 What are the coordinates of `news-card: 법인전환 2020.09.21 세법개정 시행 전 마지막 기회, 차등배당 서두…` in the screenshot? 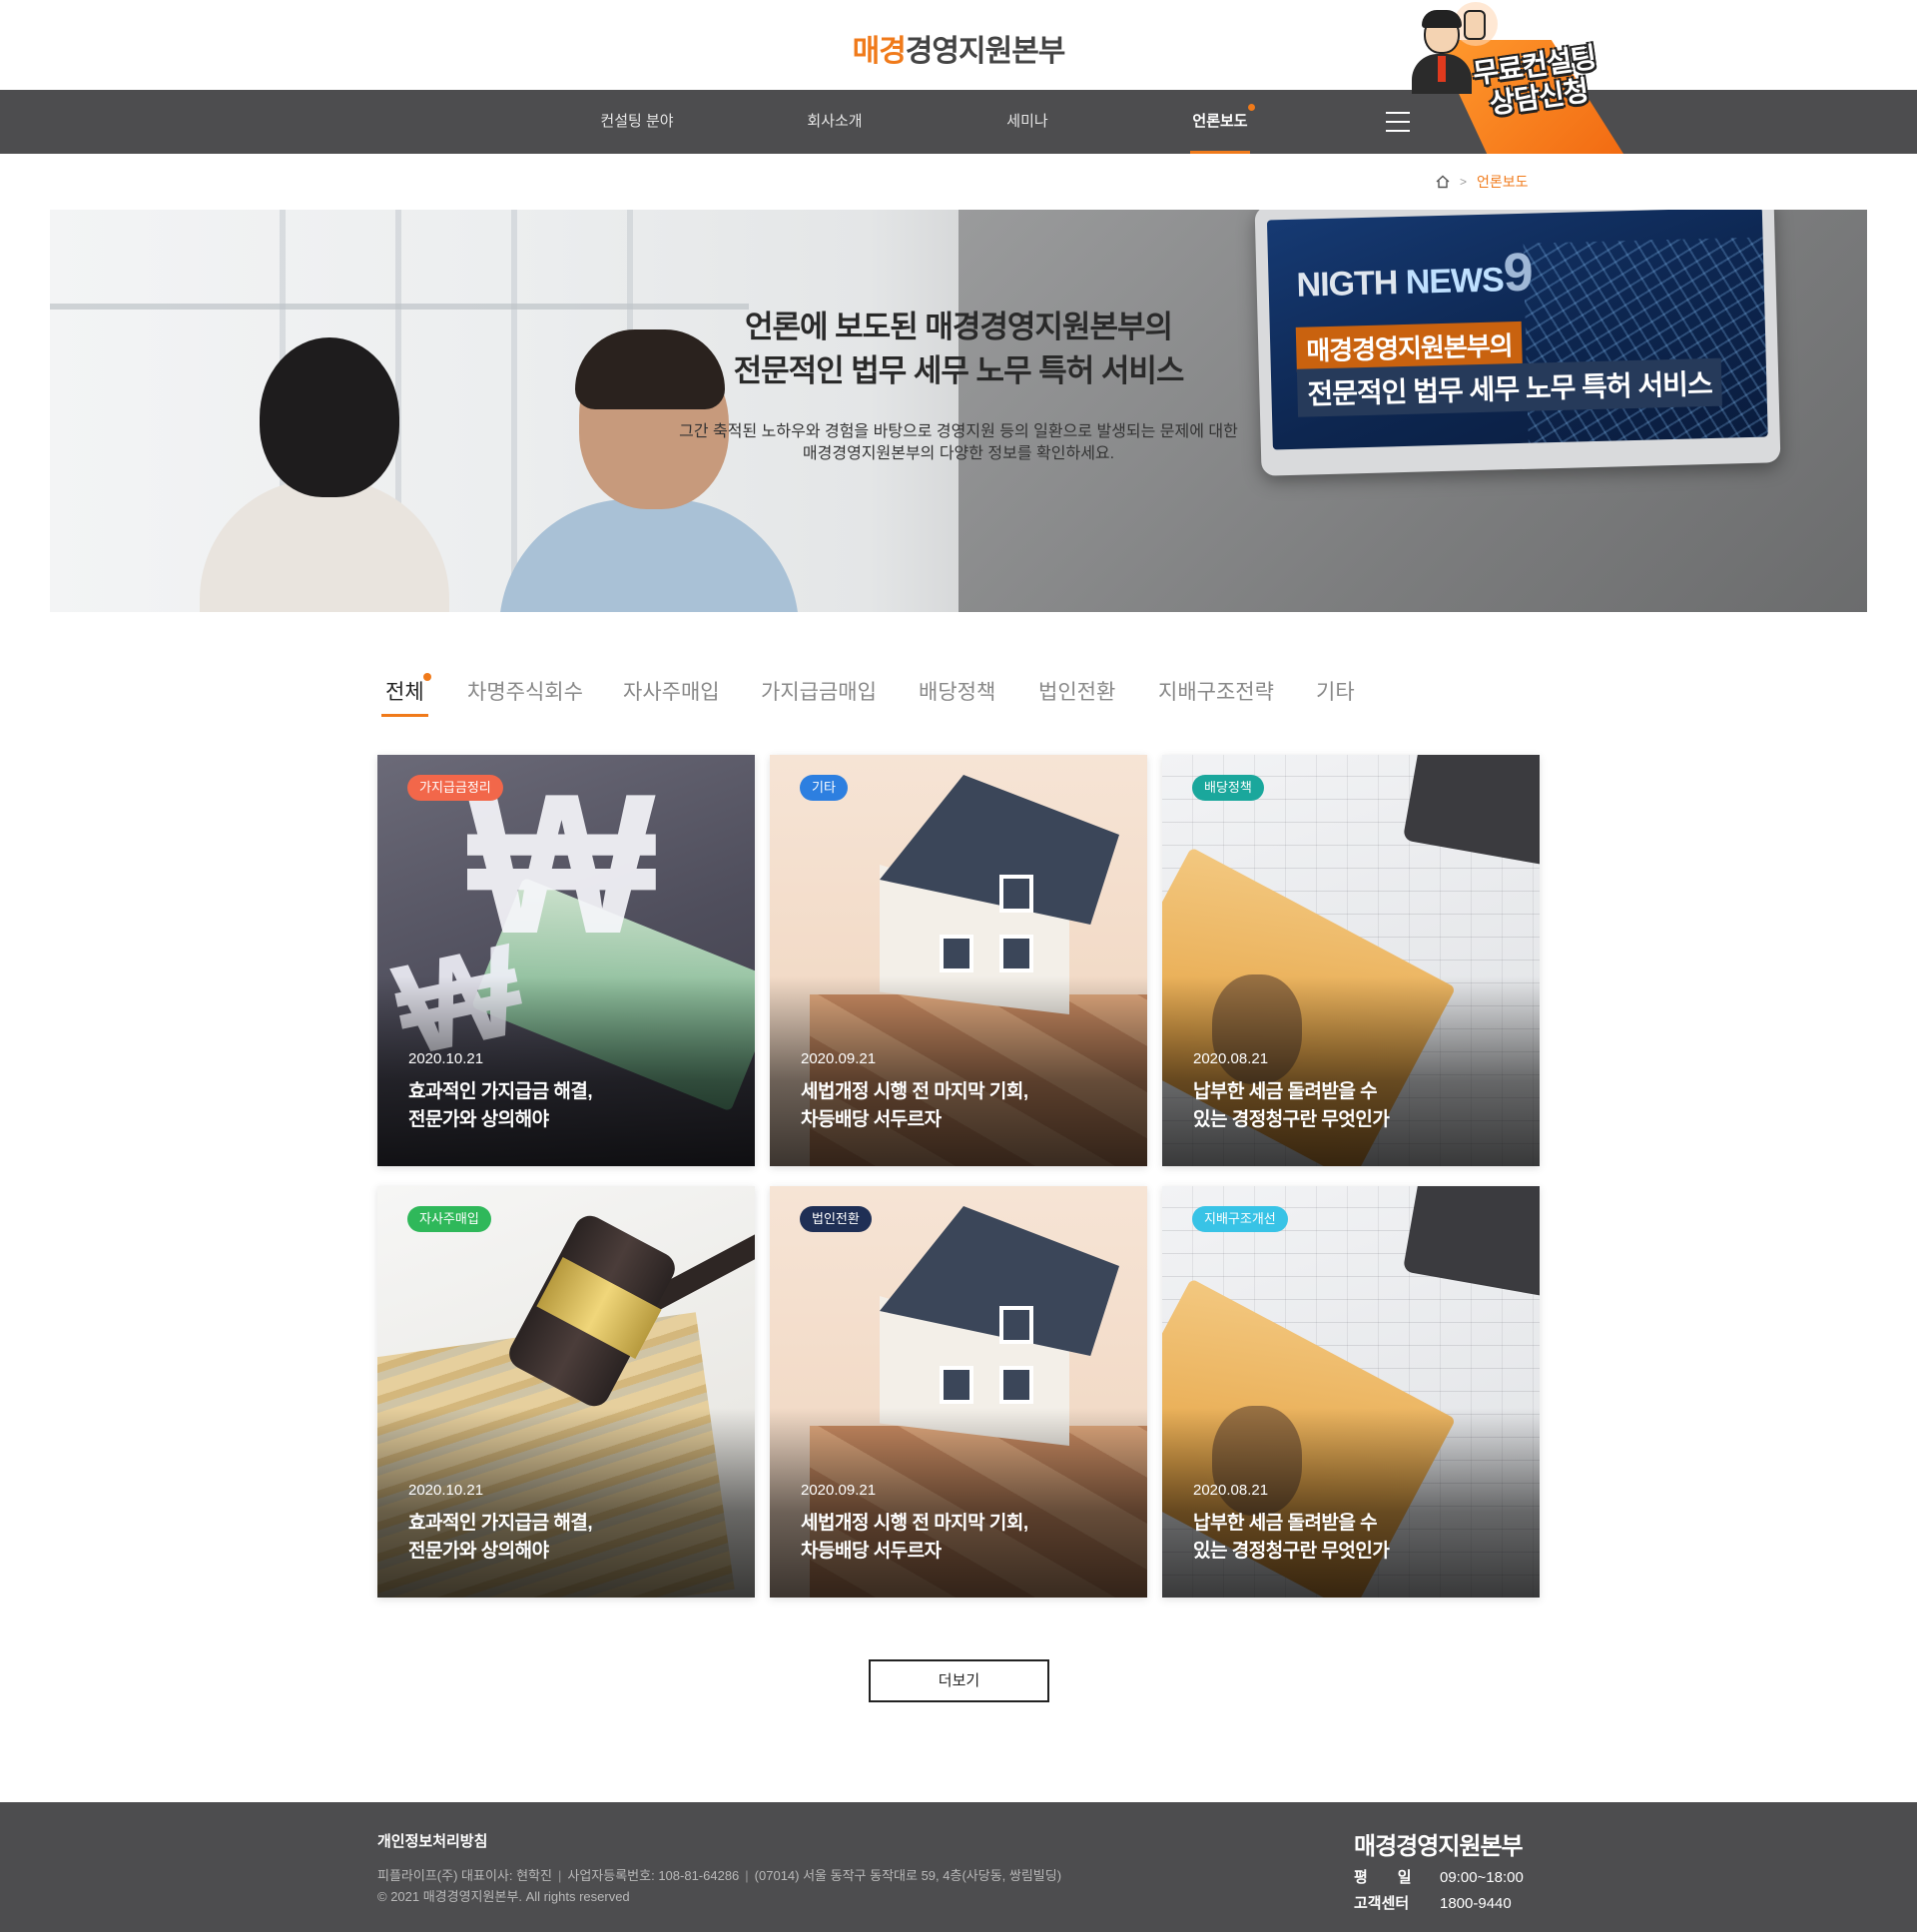 It's located at (958, 1392).